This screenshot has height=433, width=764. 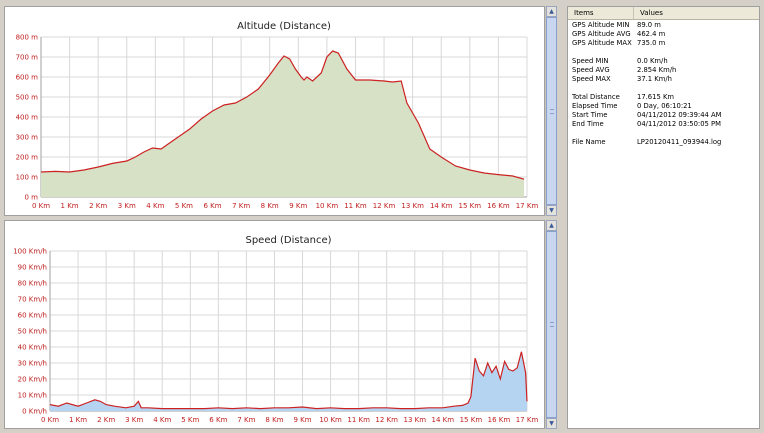 What do you see at coordinates (218, 420) in the screenshot?
I see `speed-x-tick-label: 6 Km` at bounding box center [218, 420].